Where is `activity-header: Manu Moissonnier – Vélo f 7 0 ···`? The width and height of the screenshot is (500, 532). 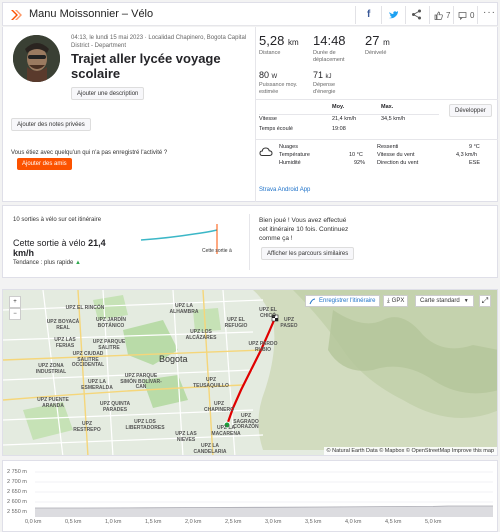
activity-header: Manu Moissonnier – Vélo f 7 0 ··· is located at coordinates (250, 14).